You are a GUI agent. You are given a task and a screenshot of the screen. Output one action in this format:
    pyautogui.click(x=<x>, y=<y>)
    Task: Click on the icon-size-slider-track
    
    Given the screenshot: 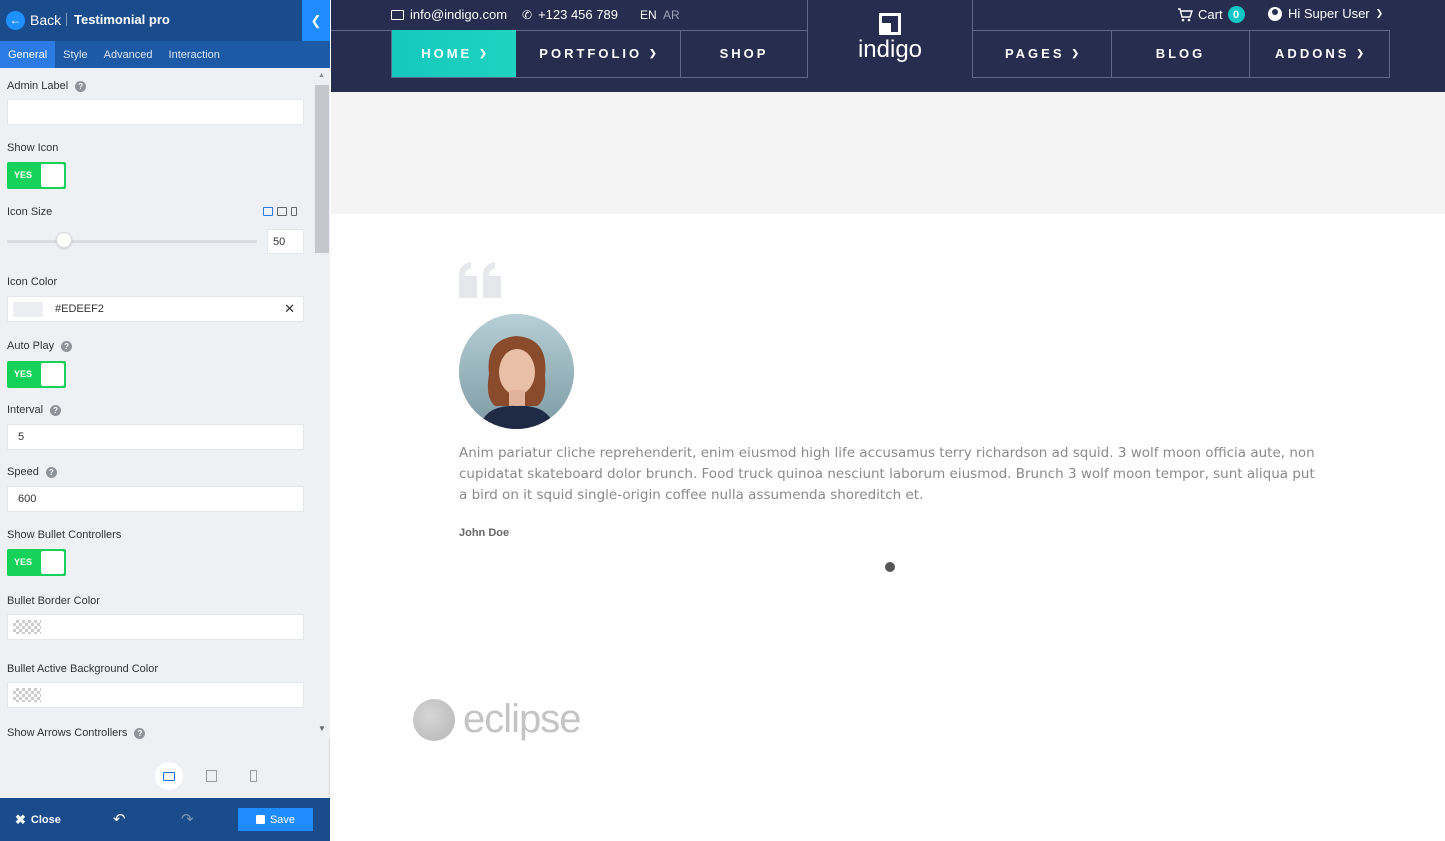 What is the action you would take?
    pyautogui.click(x=132, y=241)
    